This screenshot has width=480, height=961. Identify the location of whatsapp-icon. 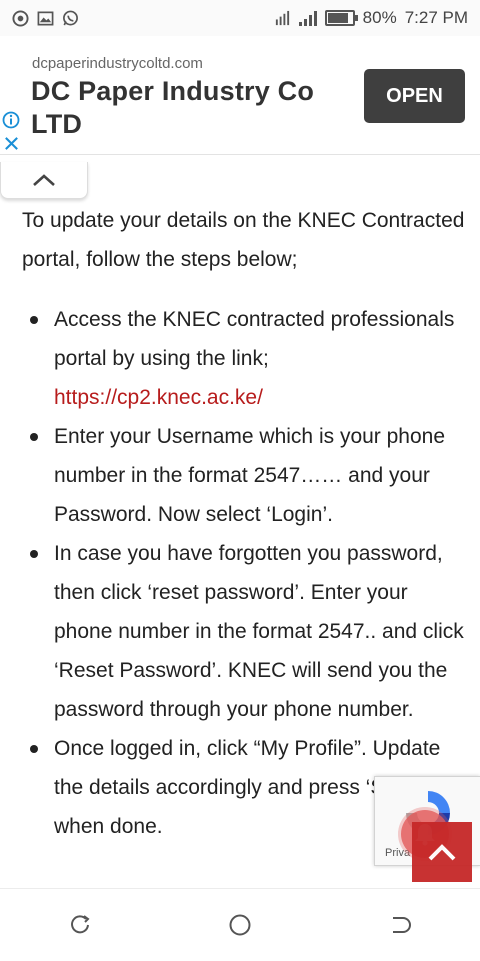
(70, 17).